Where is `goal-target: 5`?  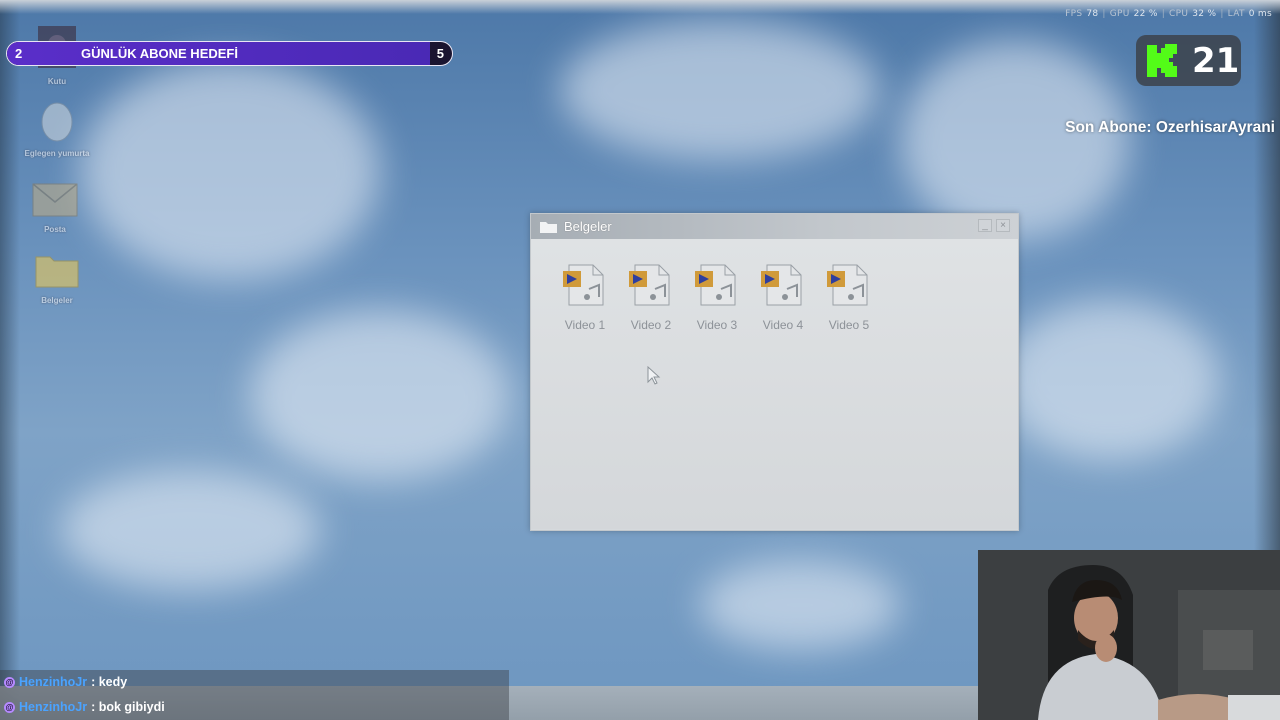
goal-target: 5 is located at coordinates (440, 53).